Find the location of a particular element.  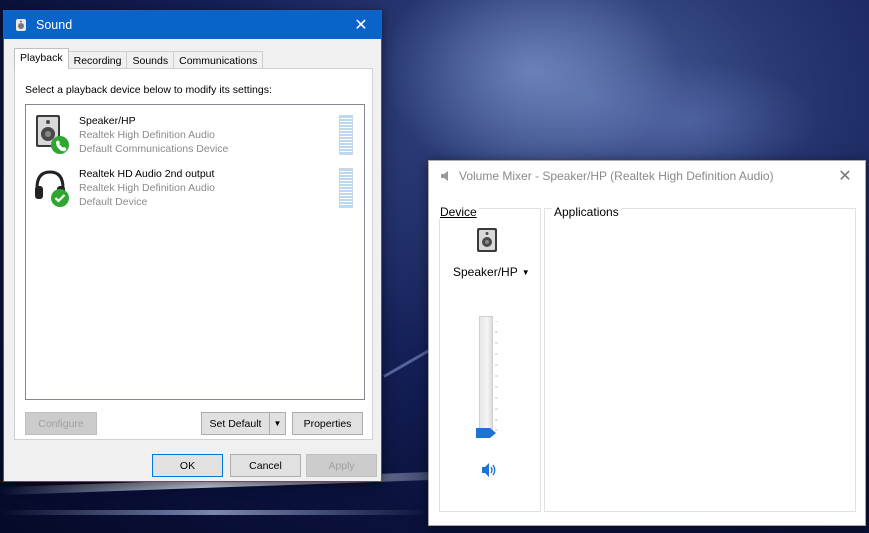

volume-slider-thumb is located at coordinates (486, 433).